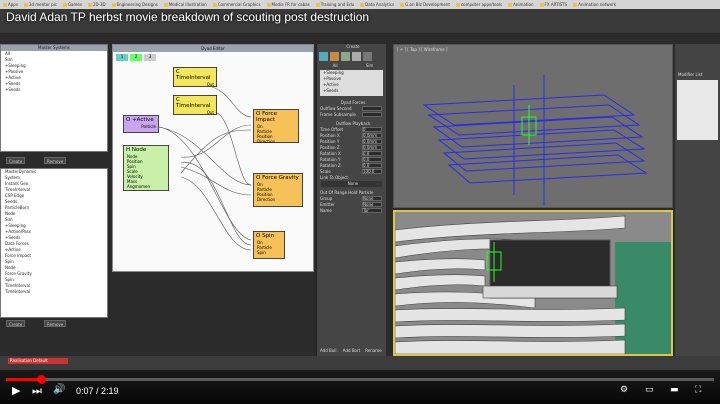 The image size is (720, 404). I want to click on tab-sim: Sim, so click(368, 66).